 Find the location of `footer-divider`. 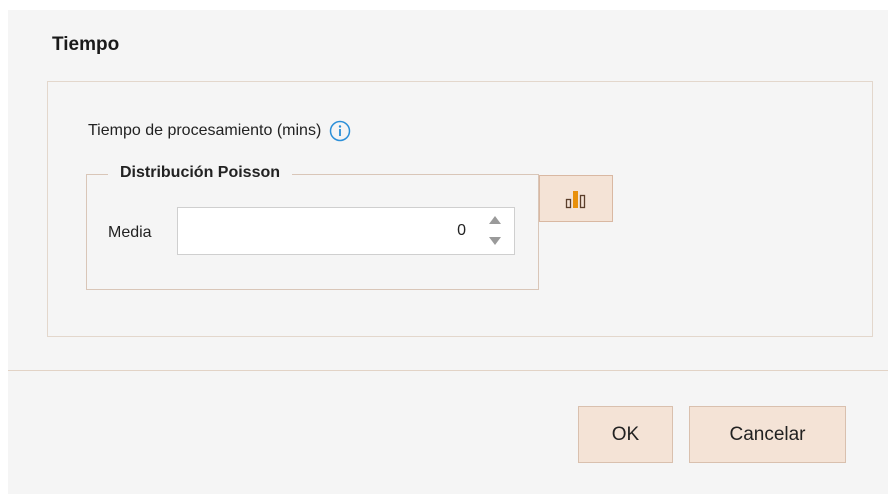

footer-divider is located at coordinates (448, 370).